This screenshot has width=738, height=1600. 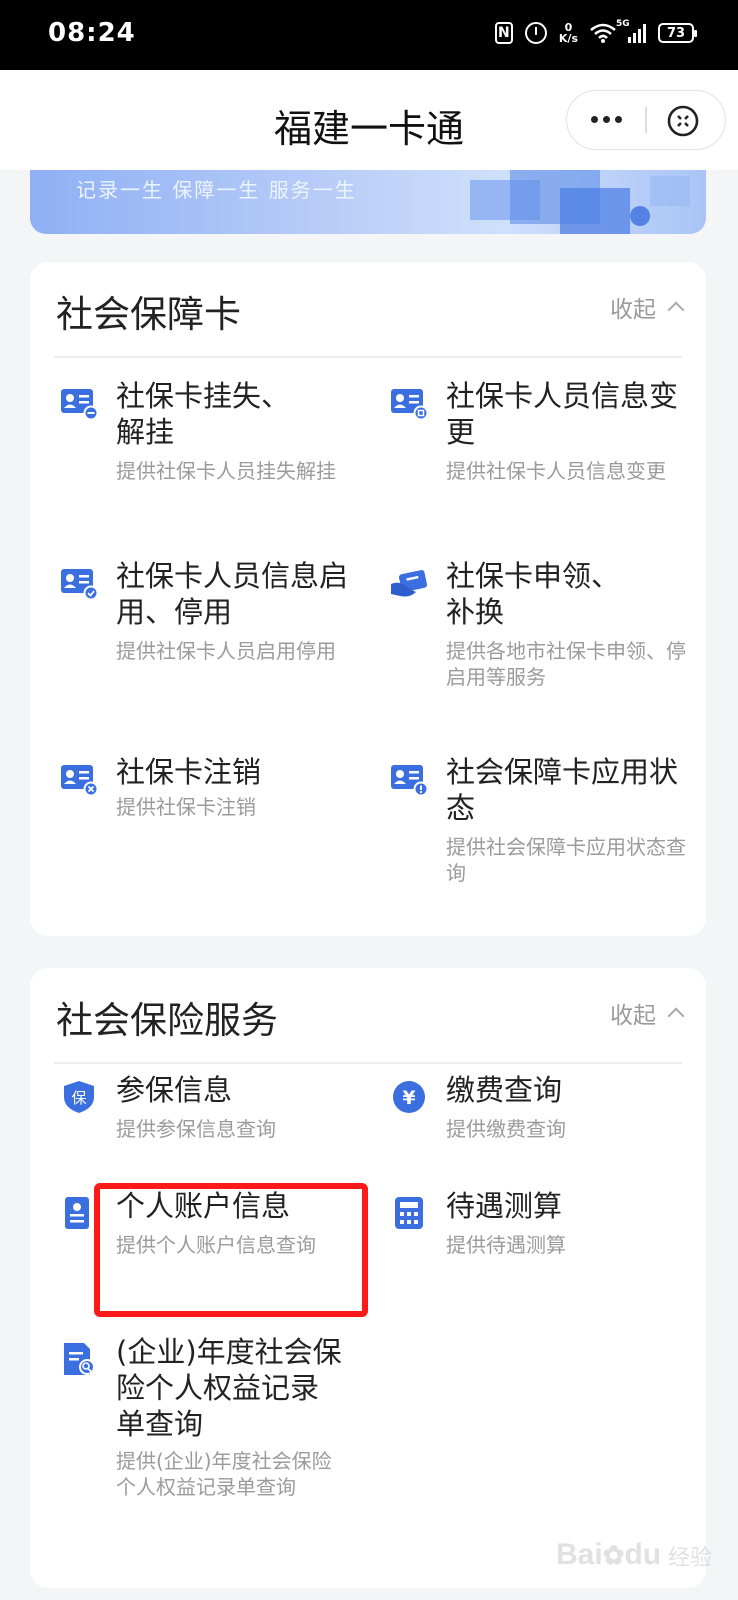 I want to click on svg-text: 保, so click(x=78, y=1098).